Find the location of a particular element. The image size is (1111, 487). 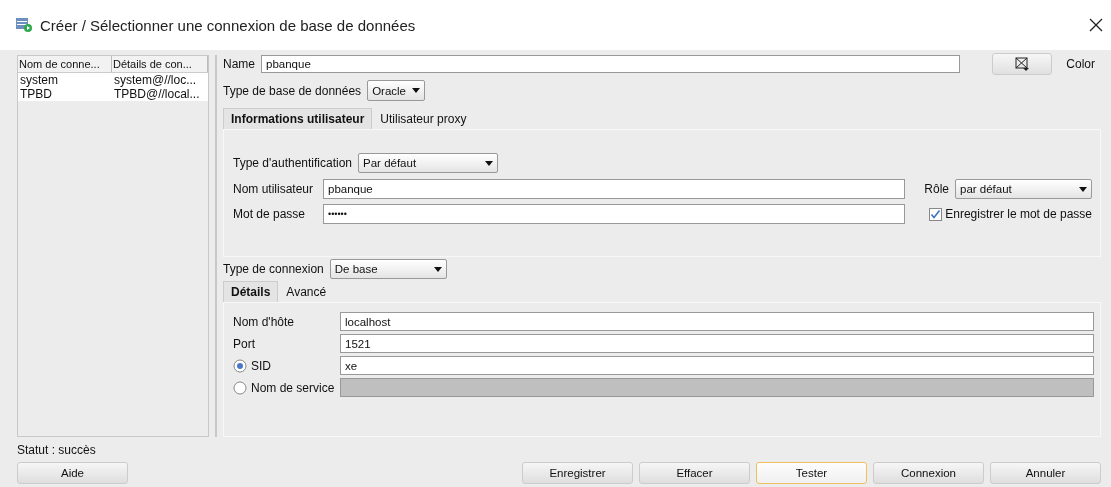

action-button: Effacer is located at coordinates (694, 473).